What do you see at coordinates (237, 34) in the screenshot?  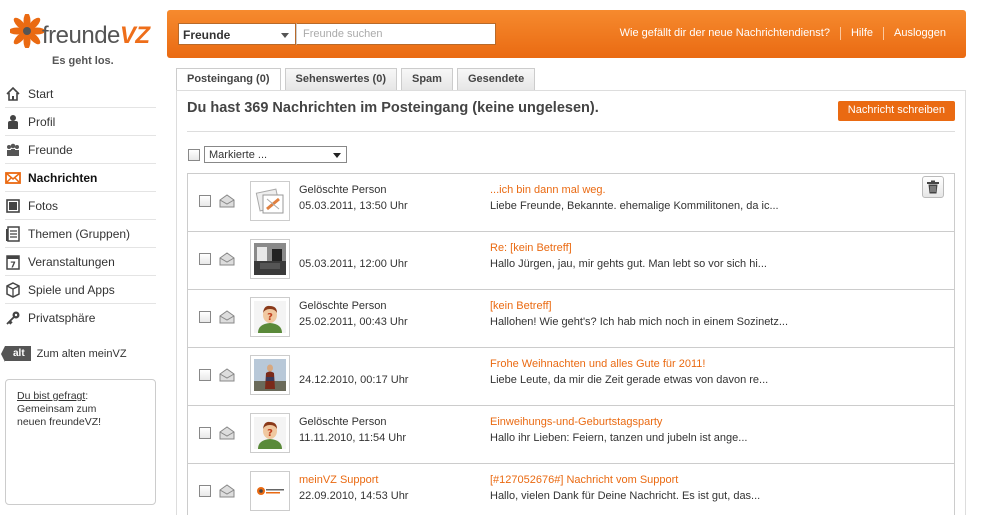 I see `search-scope-select: Freunde` at bounding box center [237, 34].